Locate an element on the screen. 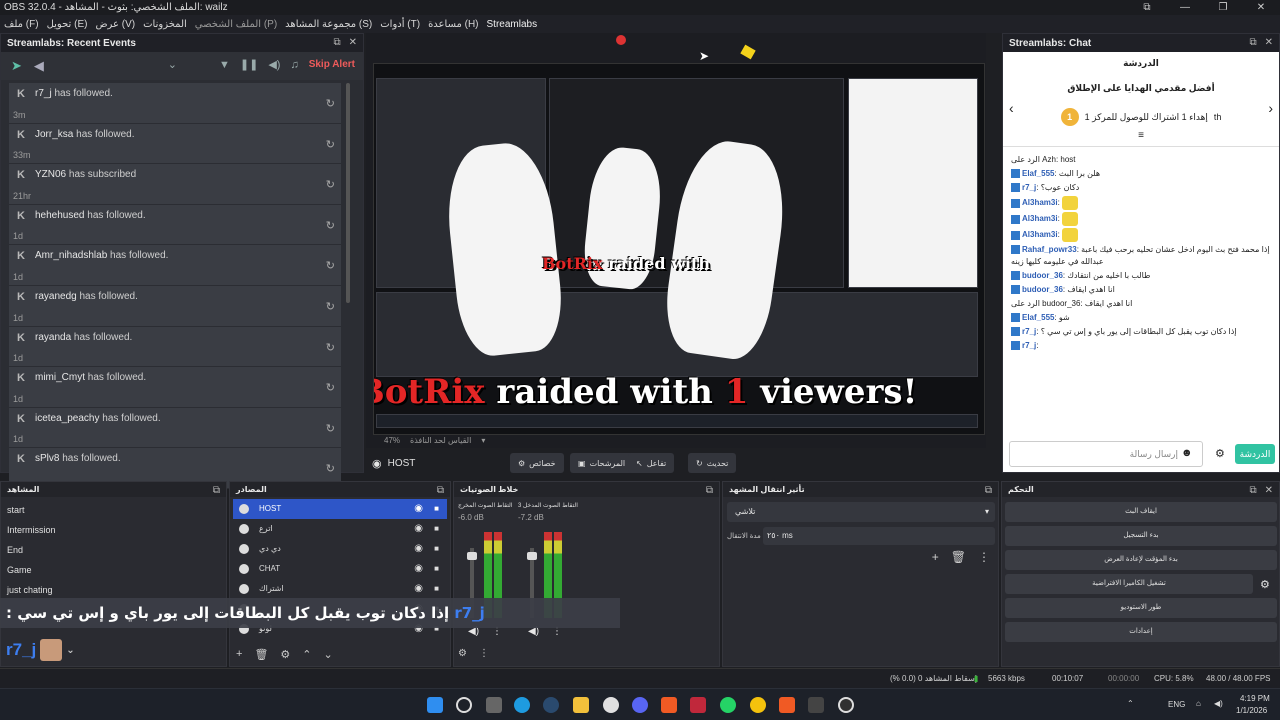 The width and height of the screenshot is (1280, 720). menu-docks: المخزونات is located at coordinates (165, 24).